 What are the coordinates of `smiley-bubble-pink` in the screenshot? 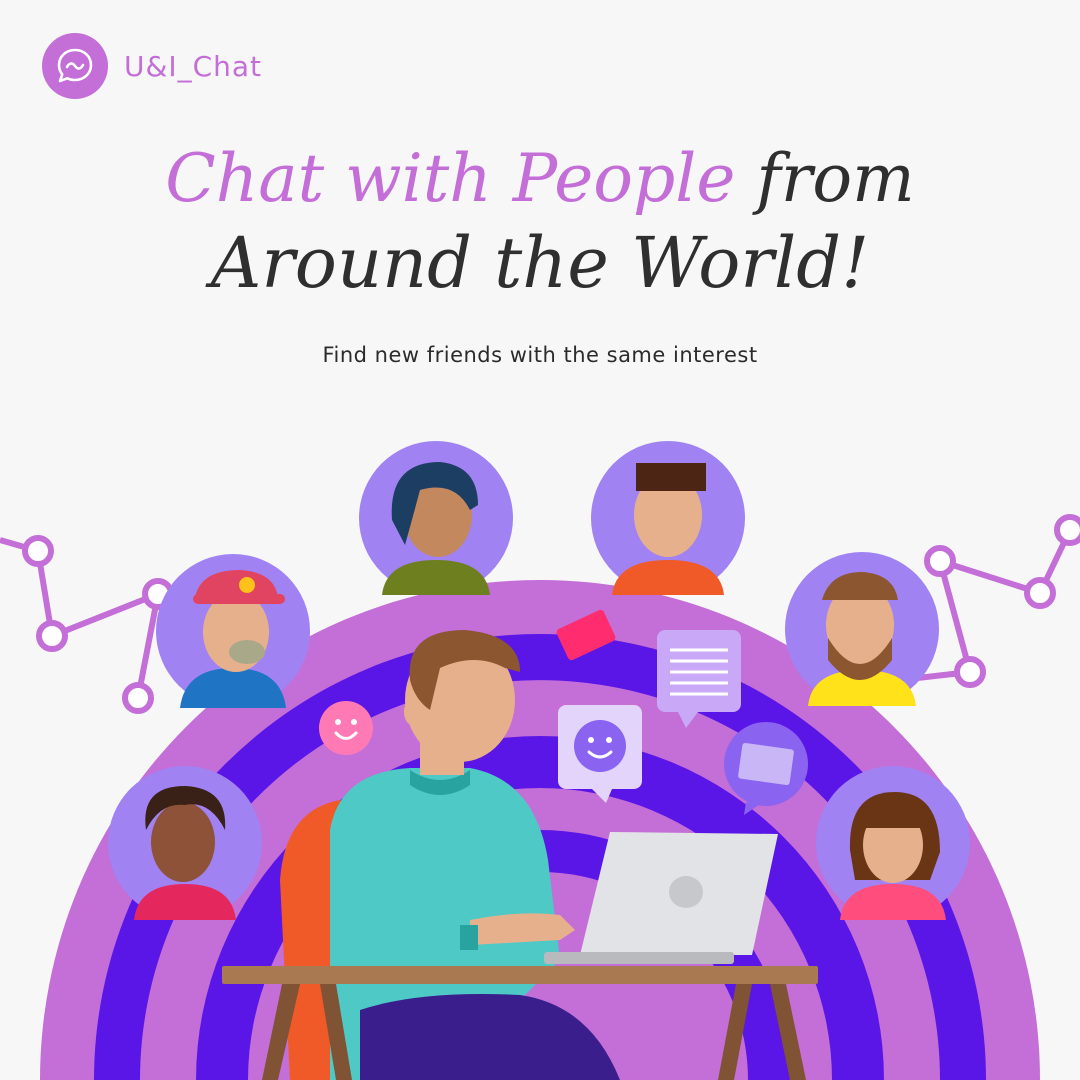 It's located at (346, 728).